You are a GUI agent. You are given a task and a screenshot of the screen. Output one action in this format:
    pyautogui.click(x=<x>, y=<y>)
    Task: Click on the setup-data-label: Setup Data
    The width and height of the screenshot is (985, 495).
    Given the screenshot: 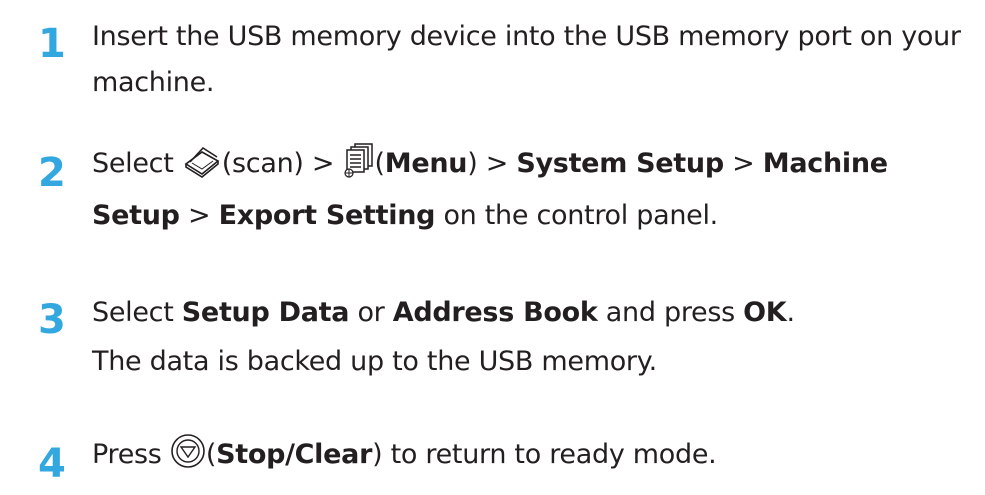 What is the action you would take?
    pyautogui.click(x=265, y=312)
    